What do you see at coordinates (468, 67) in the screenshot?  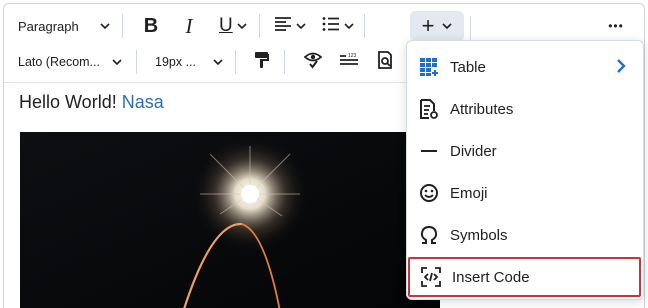 I see `menu-item-label: Table` at bounding box center [468, 67].